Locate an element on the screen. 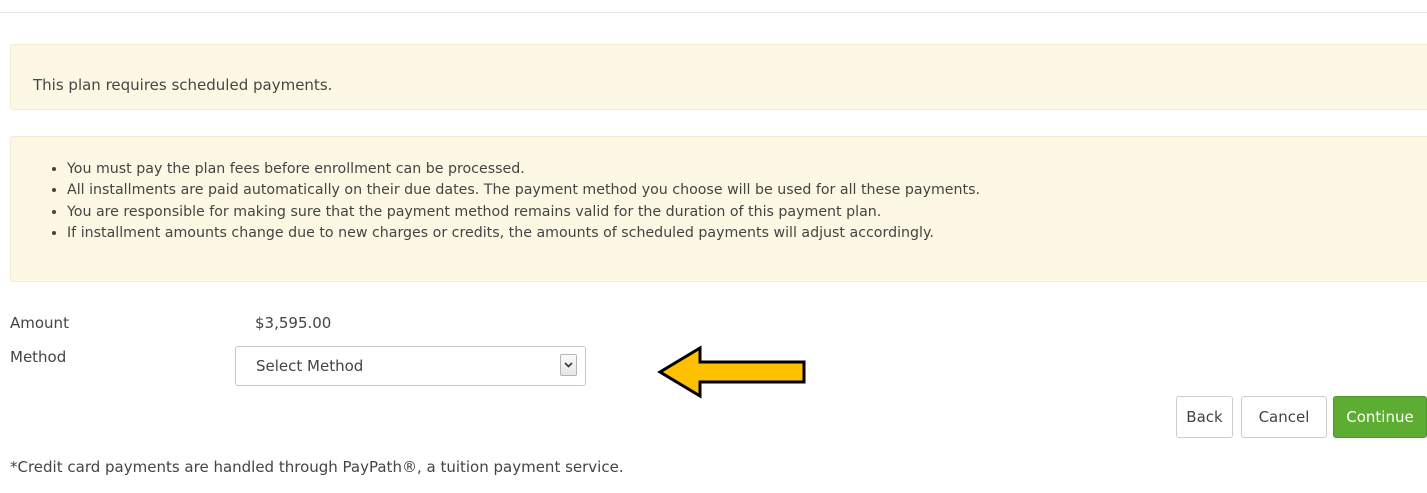  amount-label: Amount is located at coordinates (39, 323).